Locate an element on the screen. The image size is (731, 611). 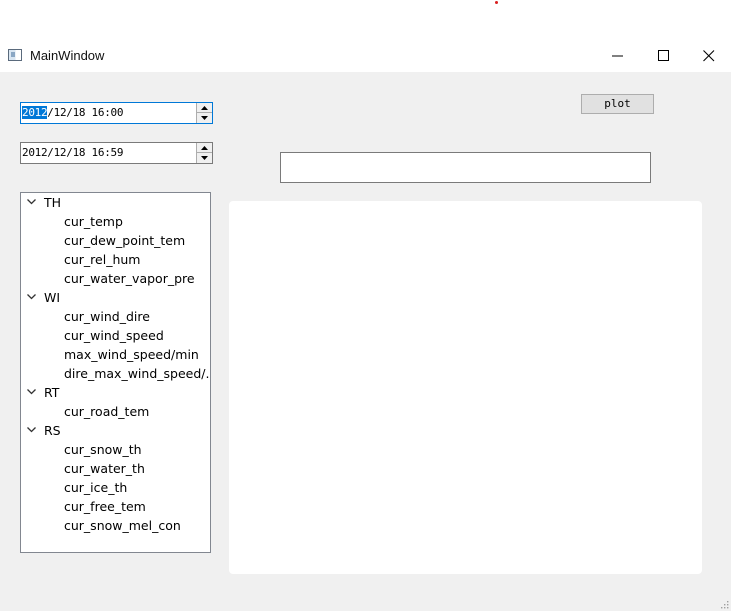
start-datetime-spinner is located at coordinates (204, 113).